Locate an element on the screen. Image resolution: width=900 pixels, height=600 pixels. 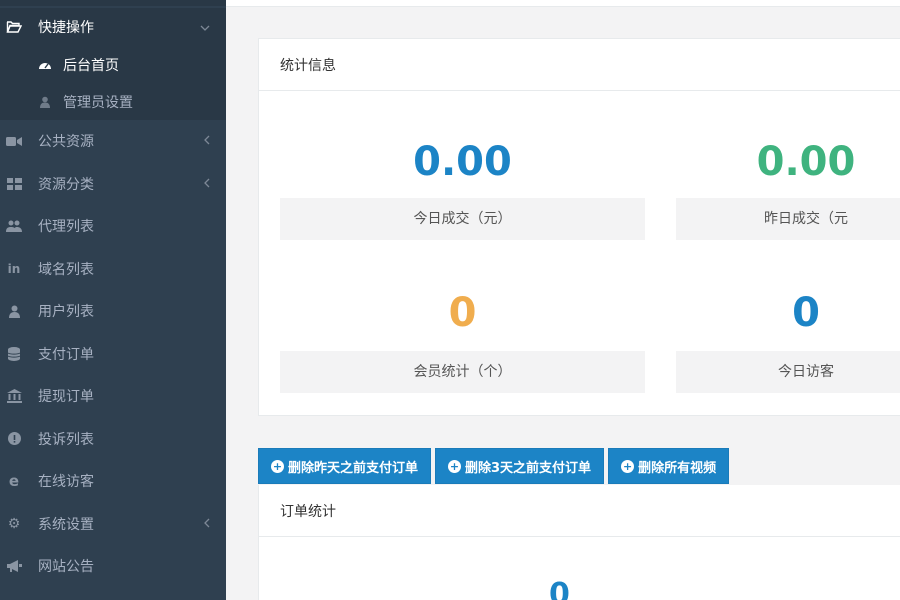
bullhorn-icon is located at coordinates (14, 566).